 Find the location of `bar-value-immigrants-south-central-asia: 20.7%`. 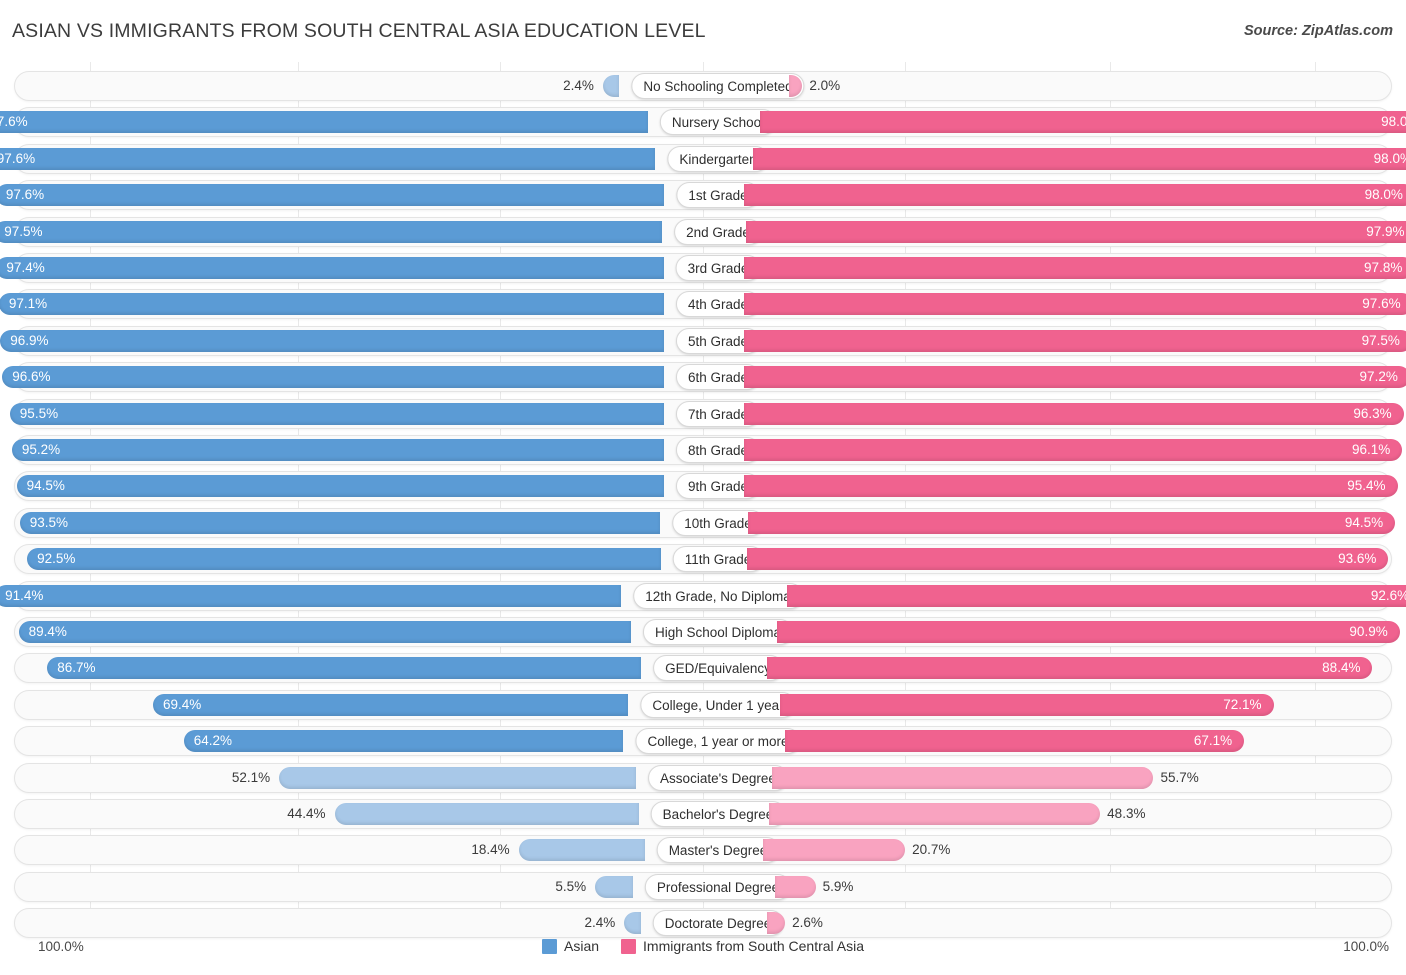

bar-value-immigrants-south-central-asia: 20.7% is located at coordinates (931, 850).